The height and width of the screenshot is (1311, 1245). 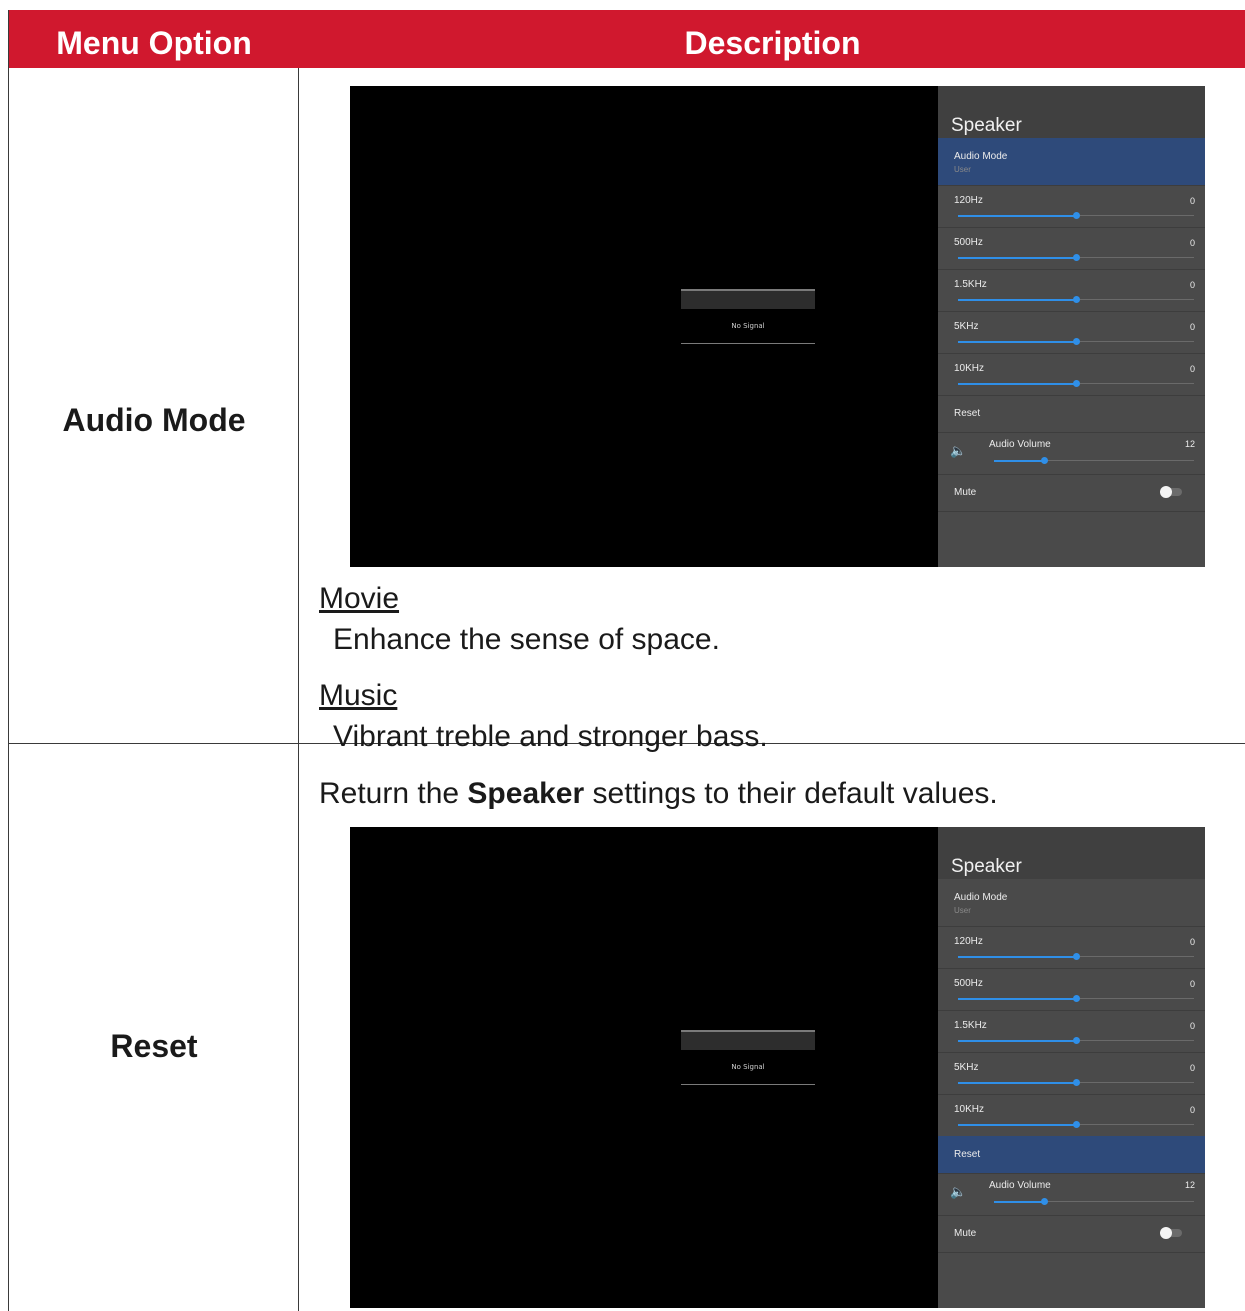 What do you see at coordinates (1020, 1185) in the screenshot?
I see `audio-volume-label: Audio Volume` at bounding box center [1020, 1185].